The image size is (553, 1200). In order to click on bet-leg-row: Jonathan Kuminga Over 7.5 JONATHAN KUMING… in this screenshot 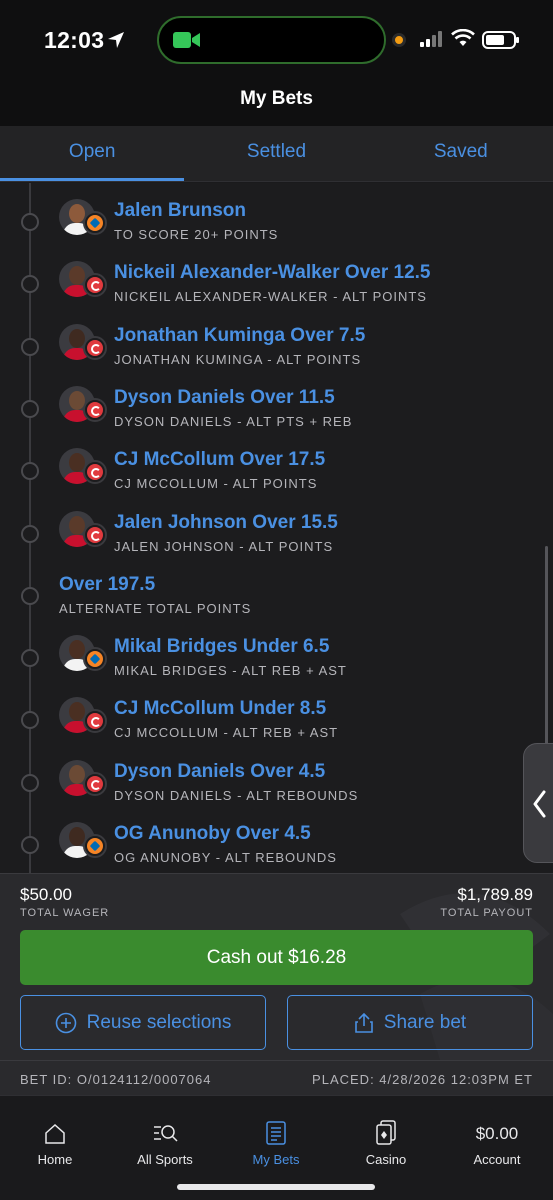, I will do `click(276, 354)`.